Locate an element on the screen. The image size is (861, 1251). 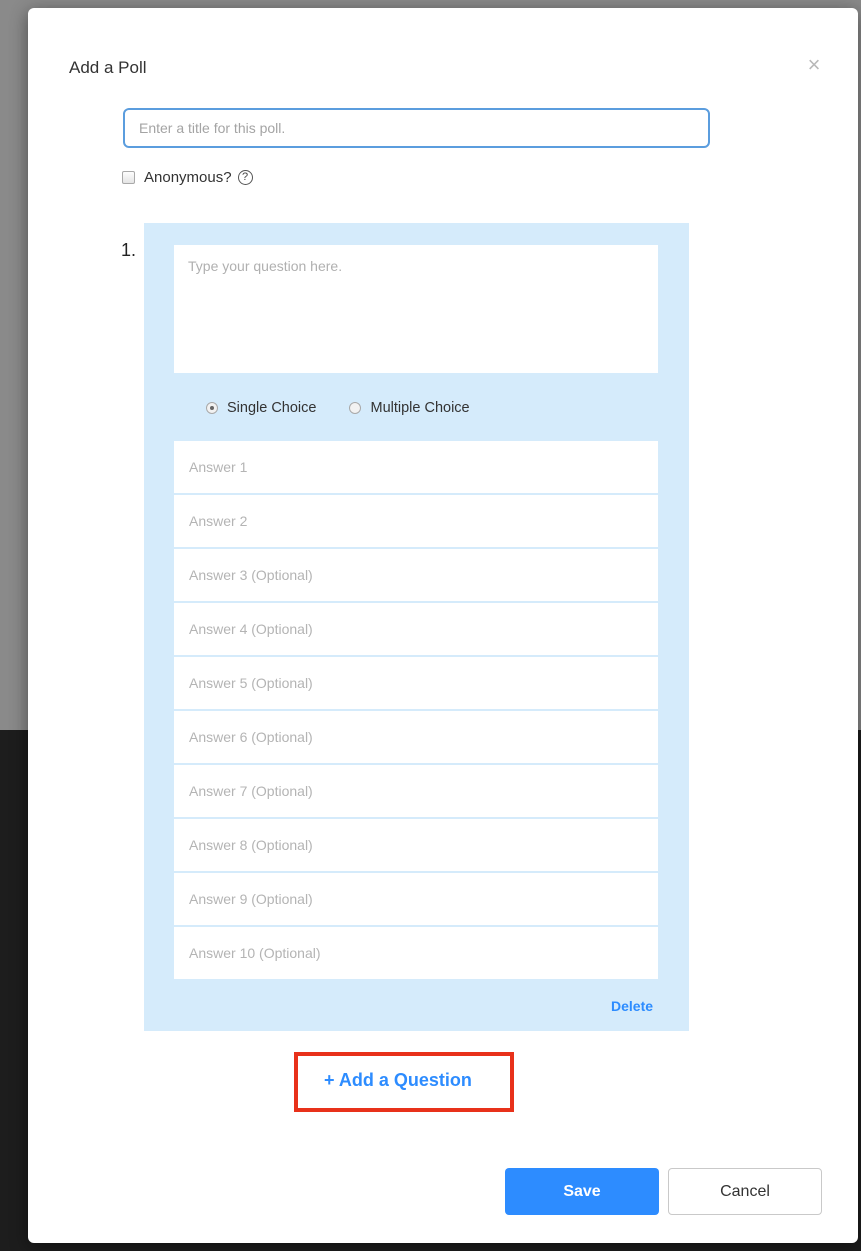
poll-title-input is located at coordinates (416, 128).